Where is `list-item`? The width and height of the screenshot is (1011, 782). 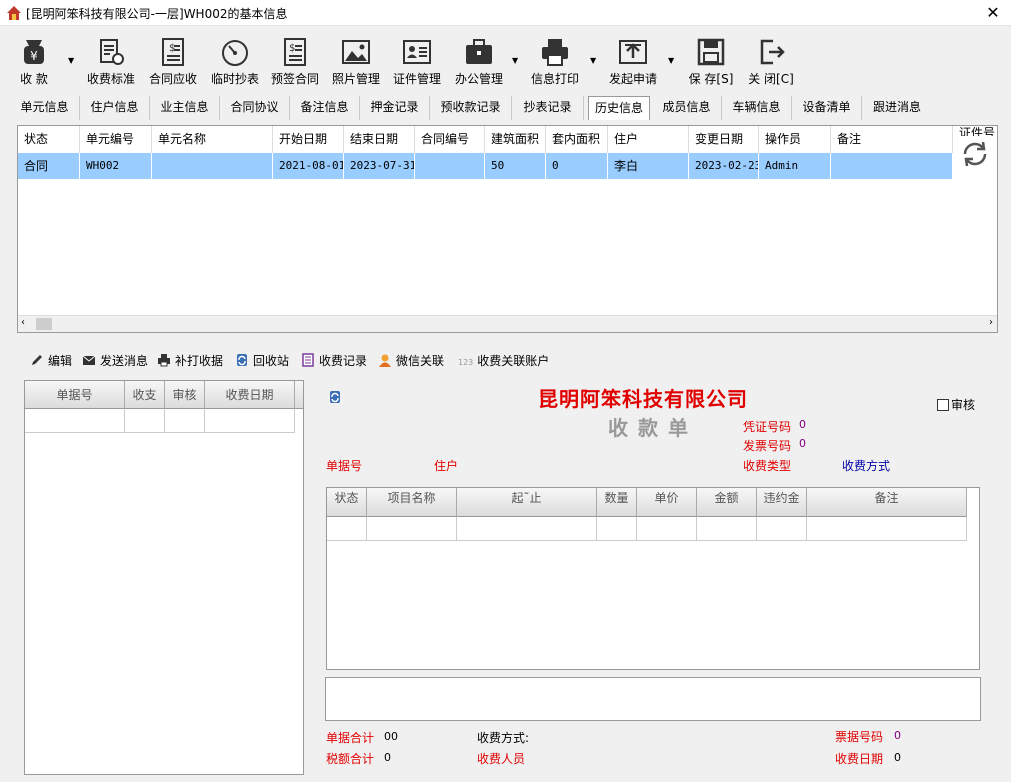 list-item is located at coordinates (160, 421).